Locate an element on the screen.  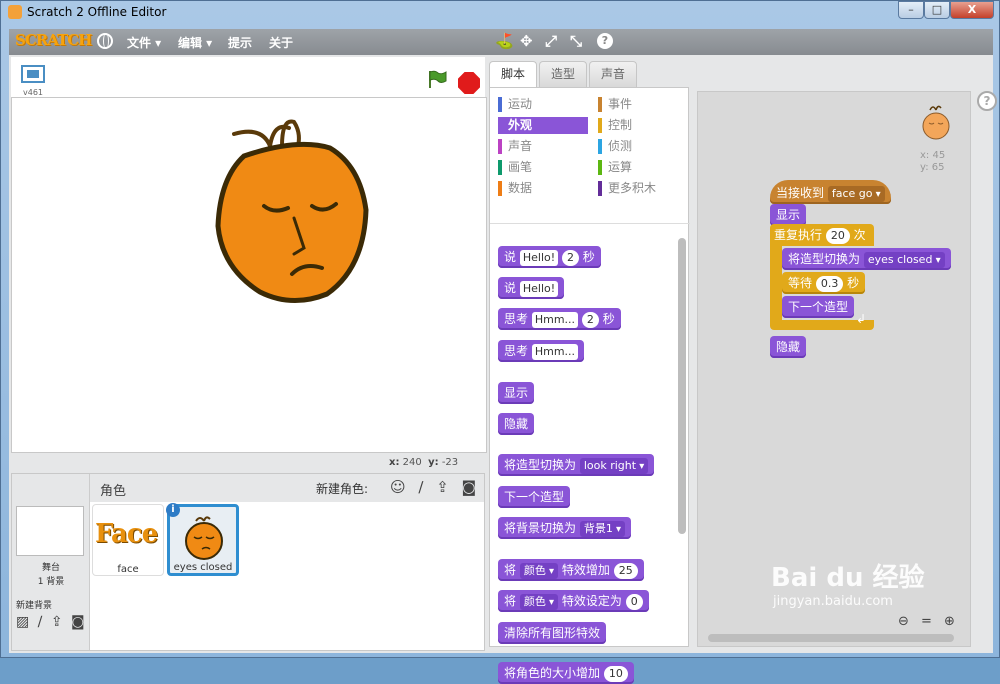
script-block-show: 显示 is located at coordinates (788, 215).